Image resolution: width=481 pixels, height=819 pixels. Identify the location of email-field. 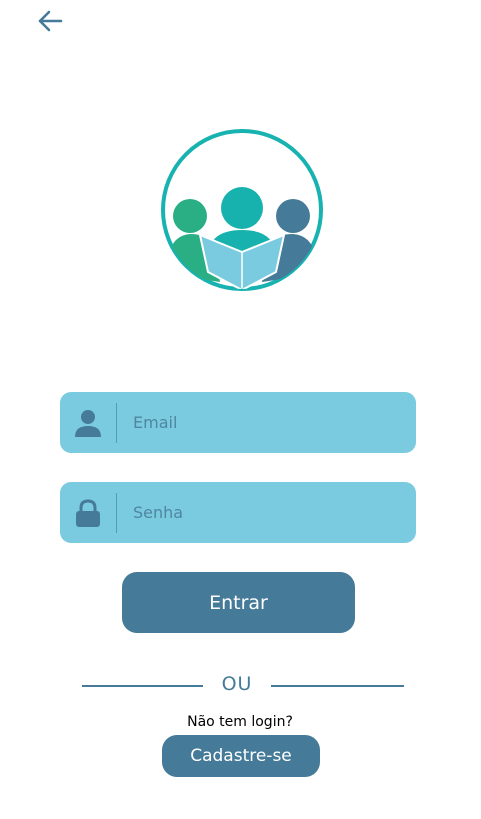
(238, 422).